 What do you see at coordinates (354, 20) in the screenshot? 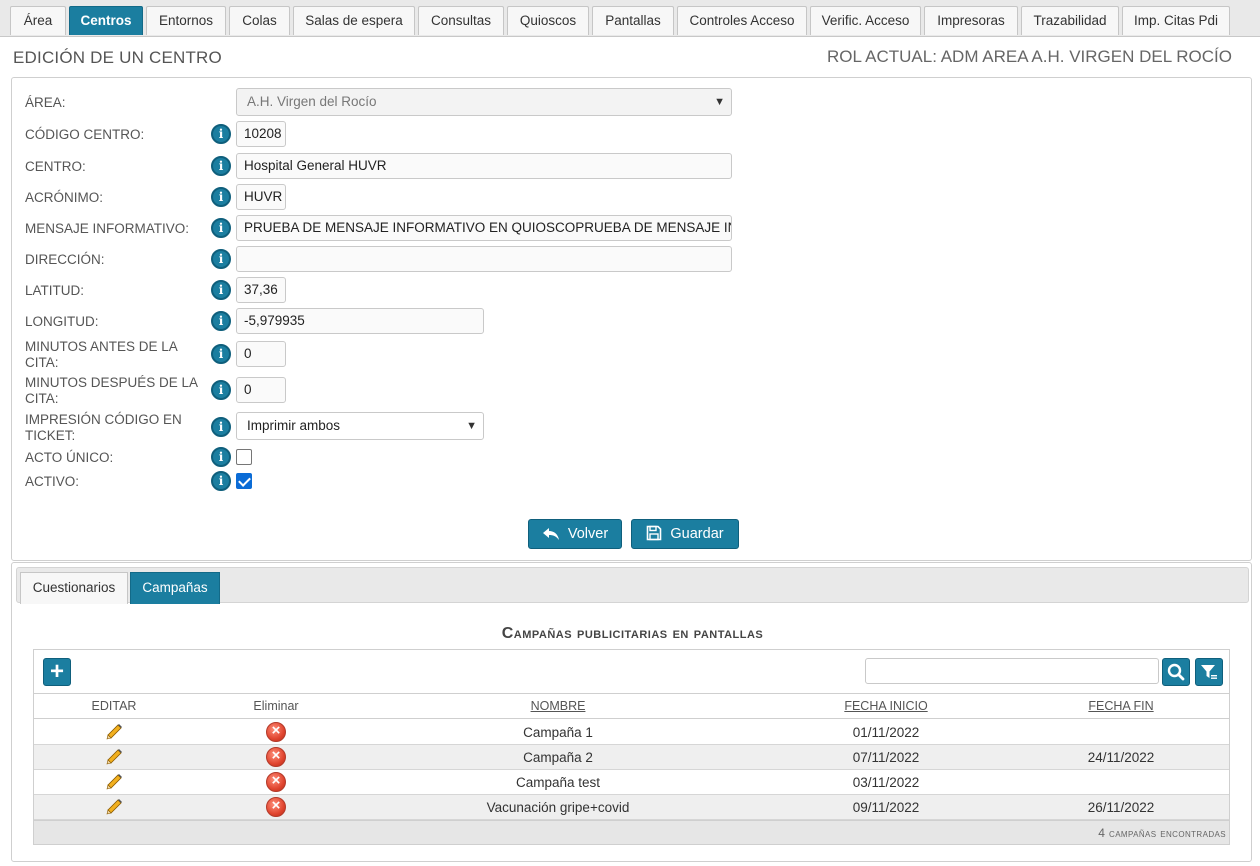
I see `tab-salas-de-espera: Salas de espera` at bounding box center [354, 20].